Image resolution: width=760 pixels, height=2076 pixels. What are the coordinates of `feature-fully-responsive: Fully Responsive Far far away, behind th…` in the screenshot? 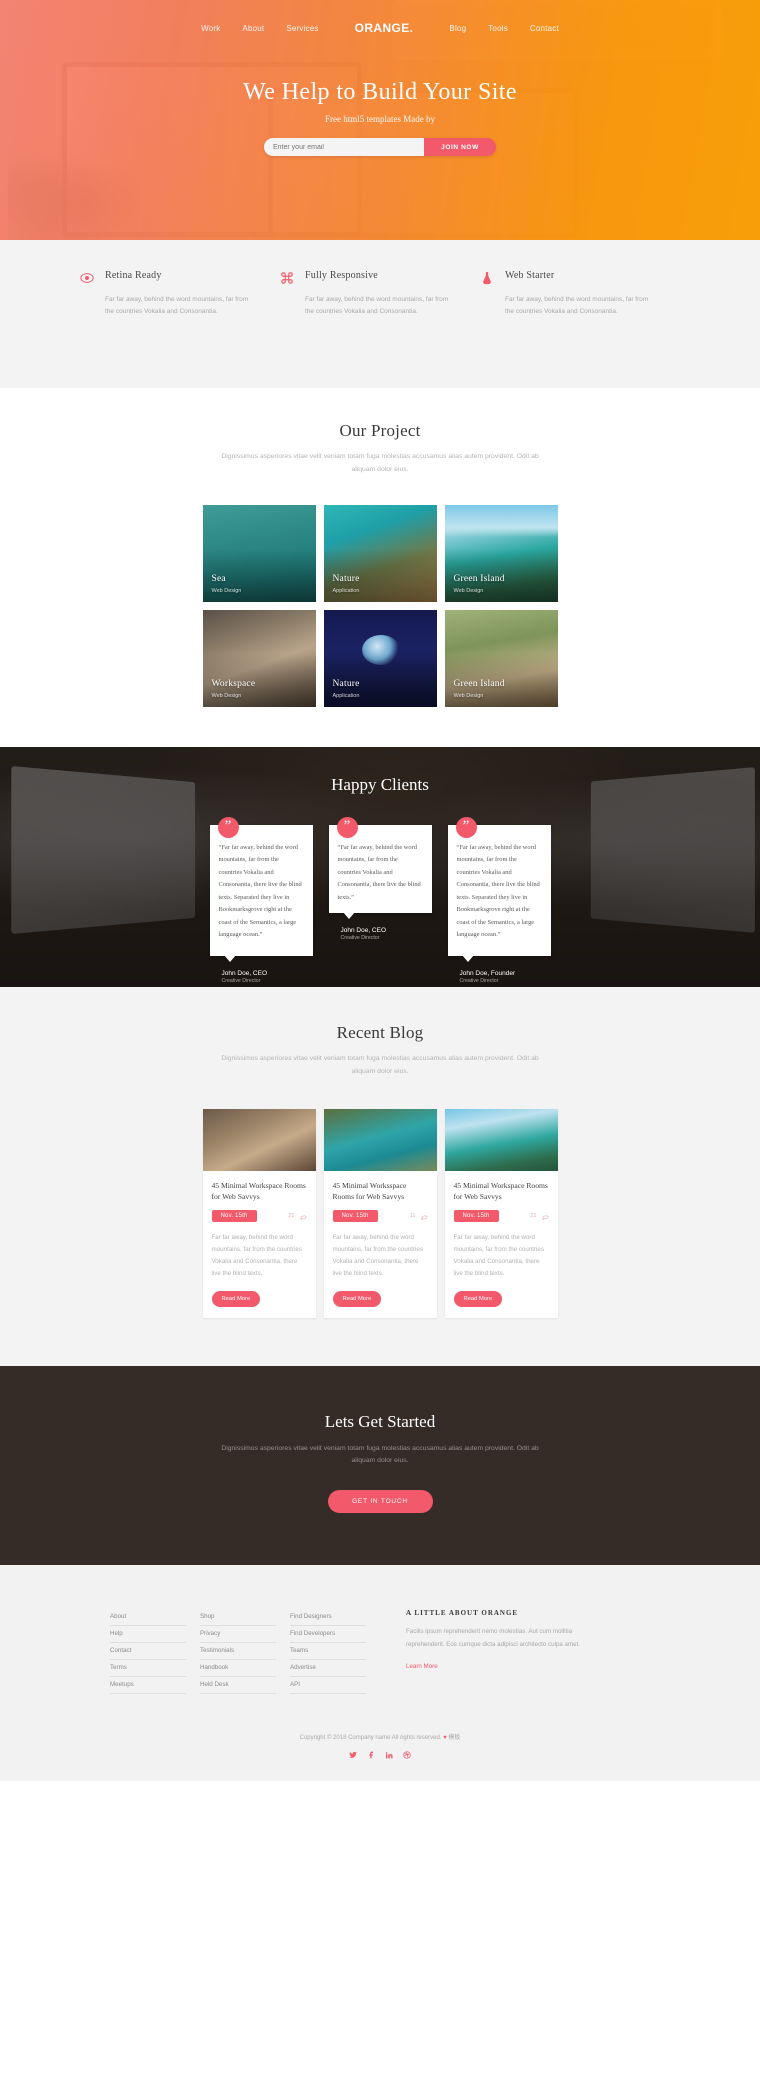 It's located at (380, 294).